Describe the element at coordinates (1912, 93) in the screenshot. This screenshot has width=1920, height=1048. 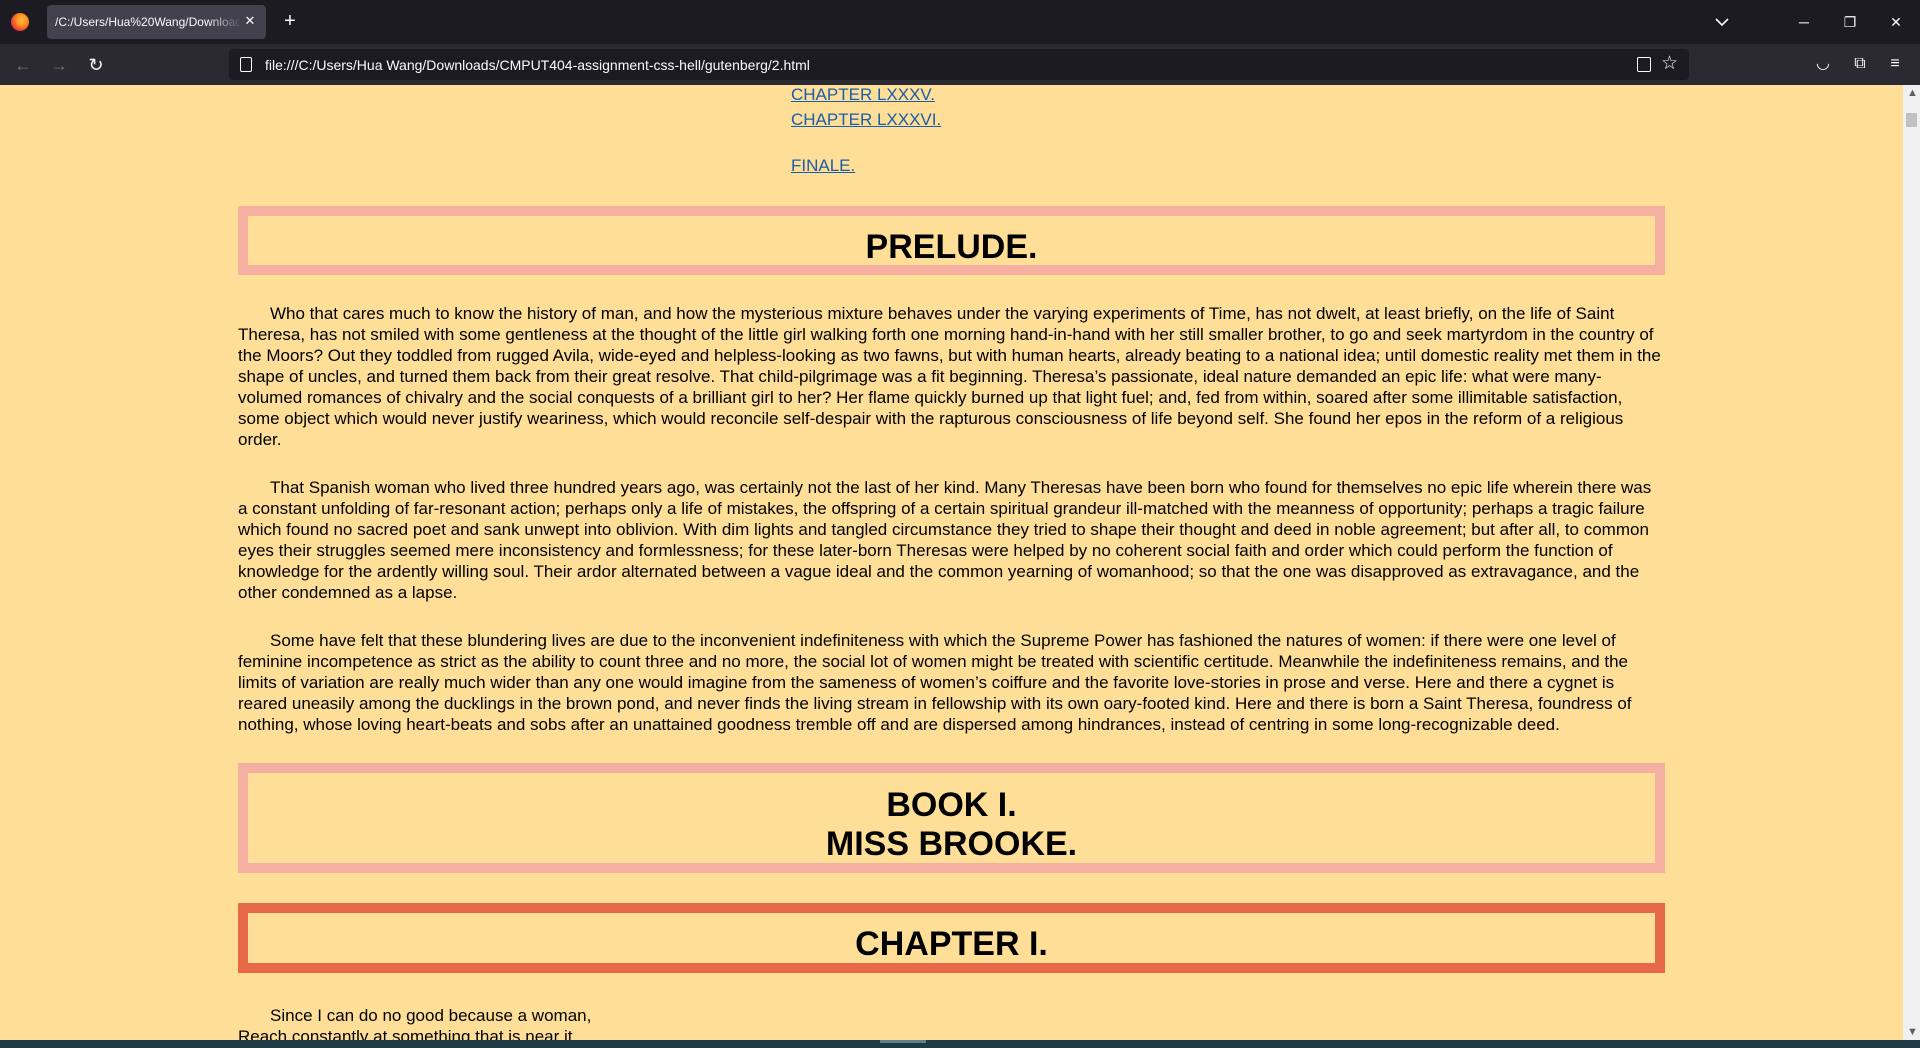
I see `scroll-up-icon: ▲` at that location.